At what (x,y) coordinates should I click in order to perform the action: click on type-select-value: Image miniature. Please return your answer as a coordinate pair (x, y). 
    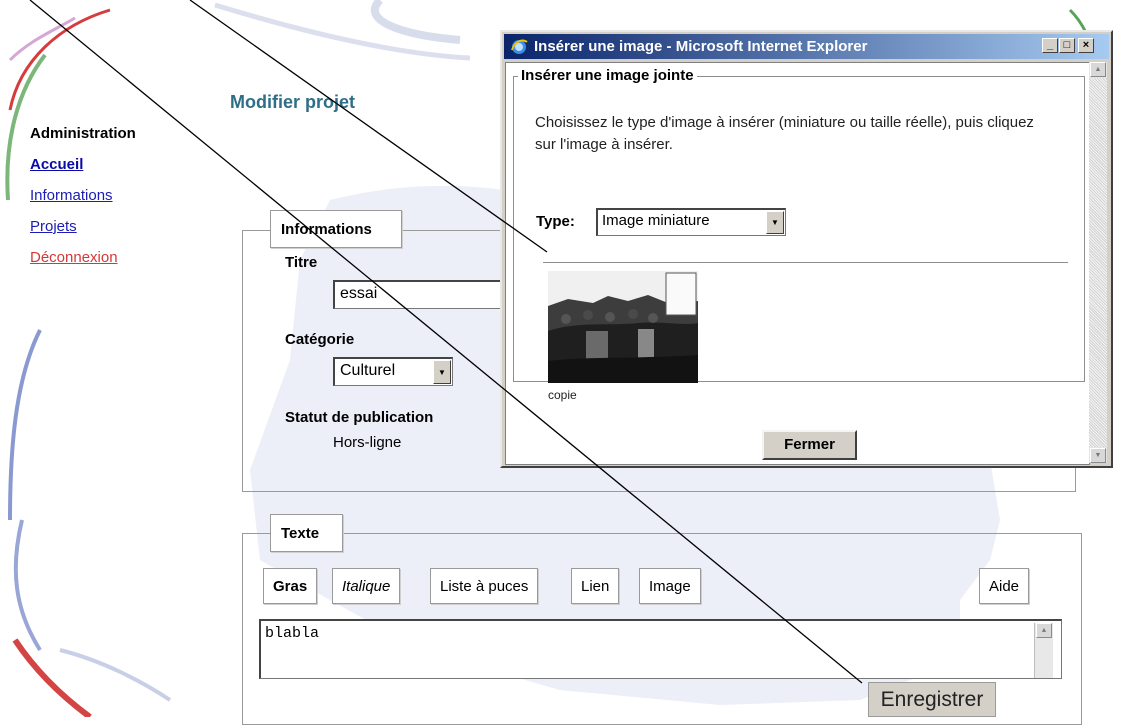
    Looking at the image, I should click on (656, 220).